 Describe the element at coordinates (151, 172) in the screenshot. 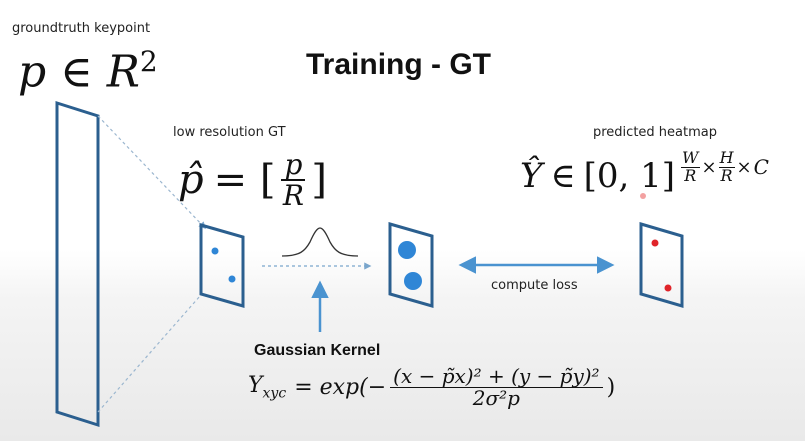

I see `projection-line-top` at that location.